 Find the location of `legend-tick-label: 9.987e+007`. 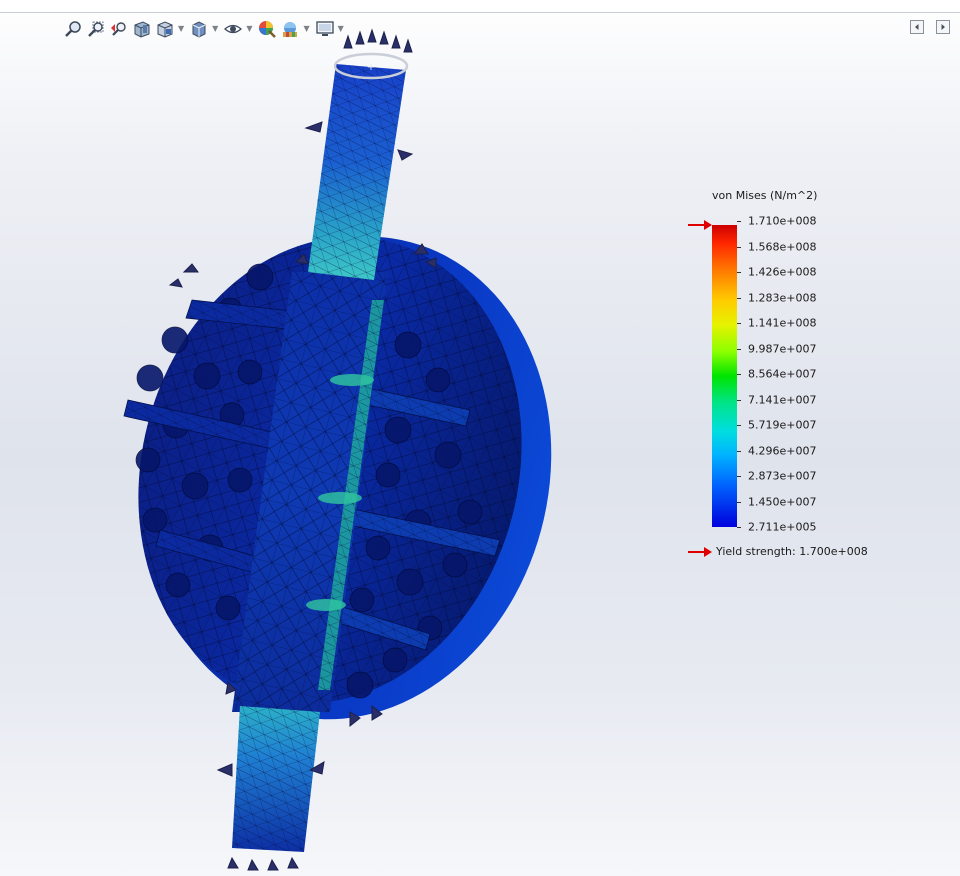

legend-tick-label: 9.987e+007 is located at coordinates (782, 348).